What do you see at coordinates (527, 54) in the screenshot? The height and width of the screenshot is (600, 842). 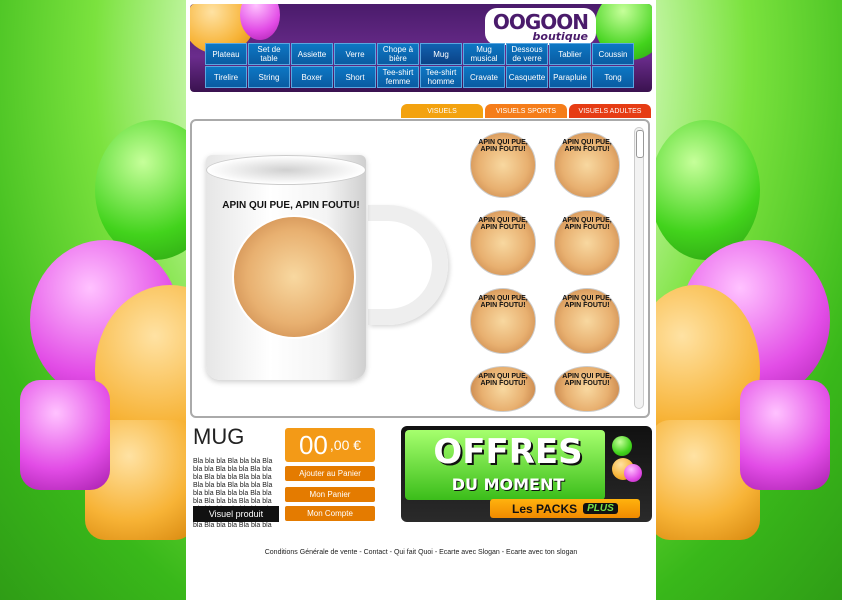 I see `nav-item-dessous-de-verre: Dessous de verre` at bounding box center [527, 54].